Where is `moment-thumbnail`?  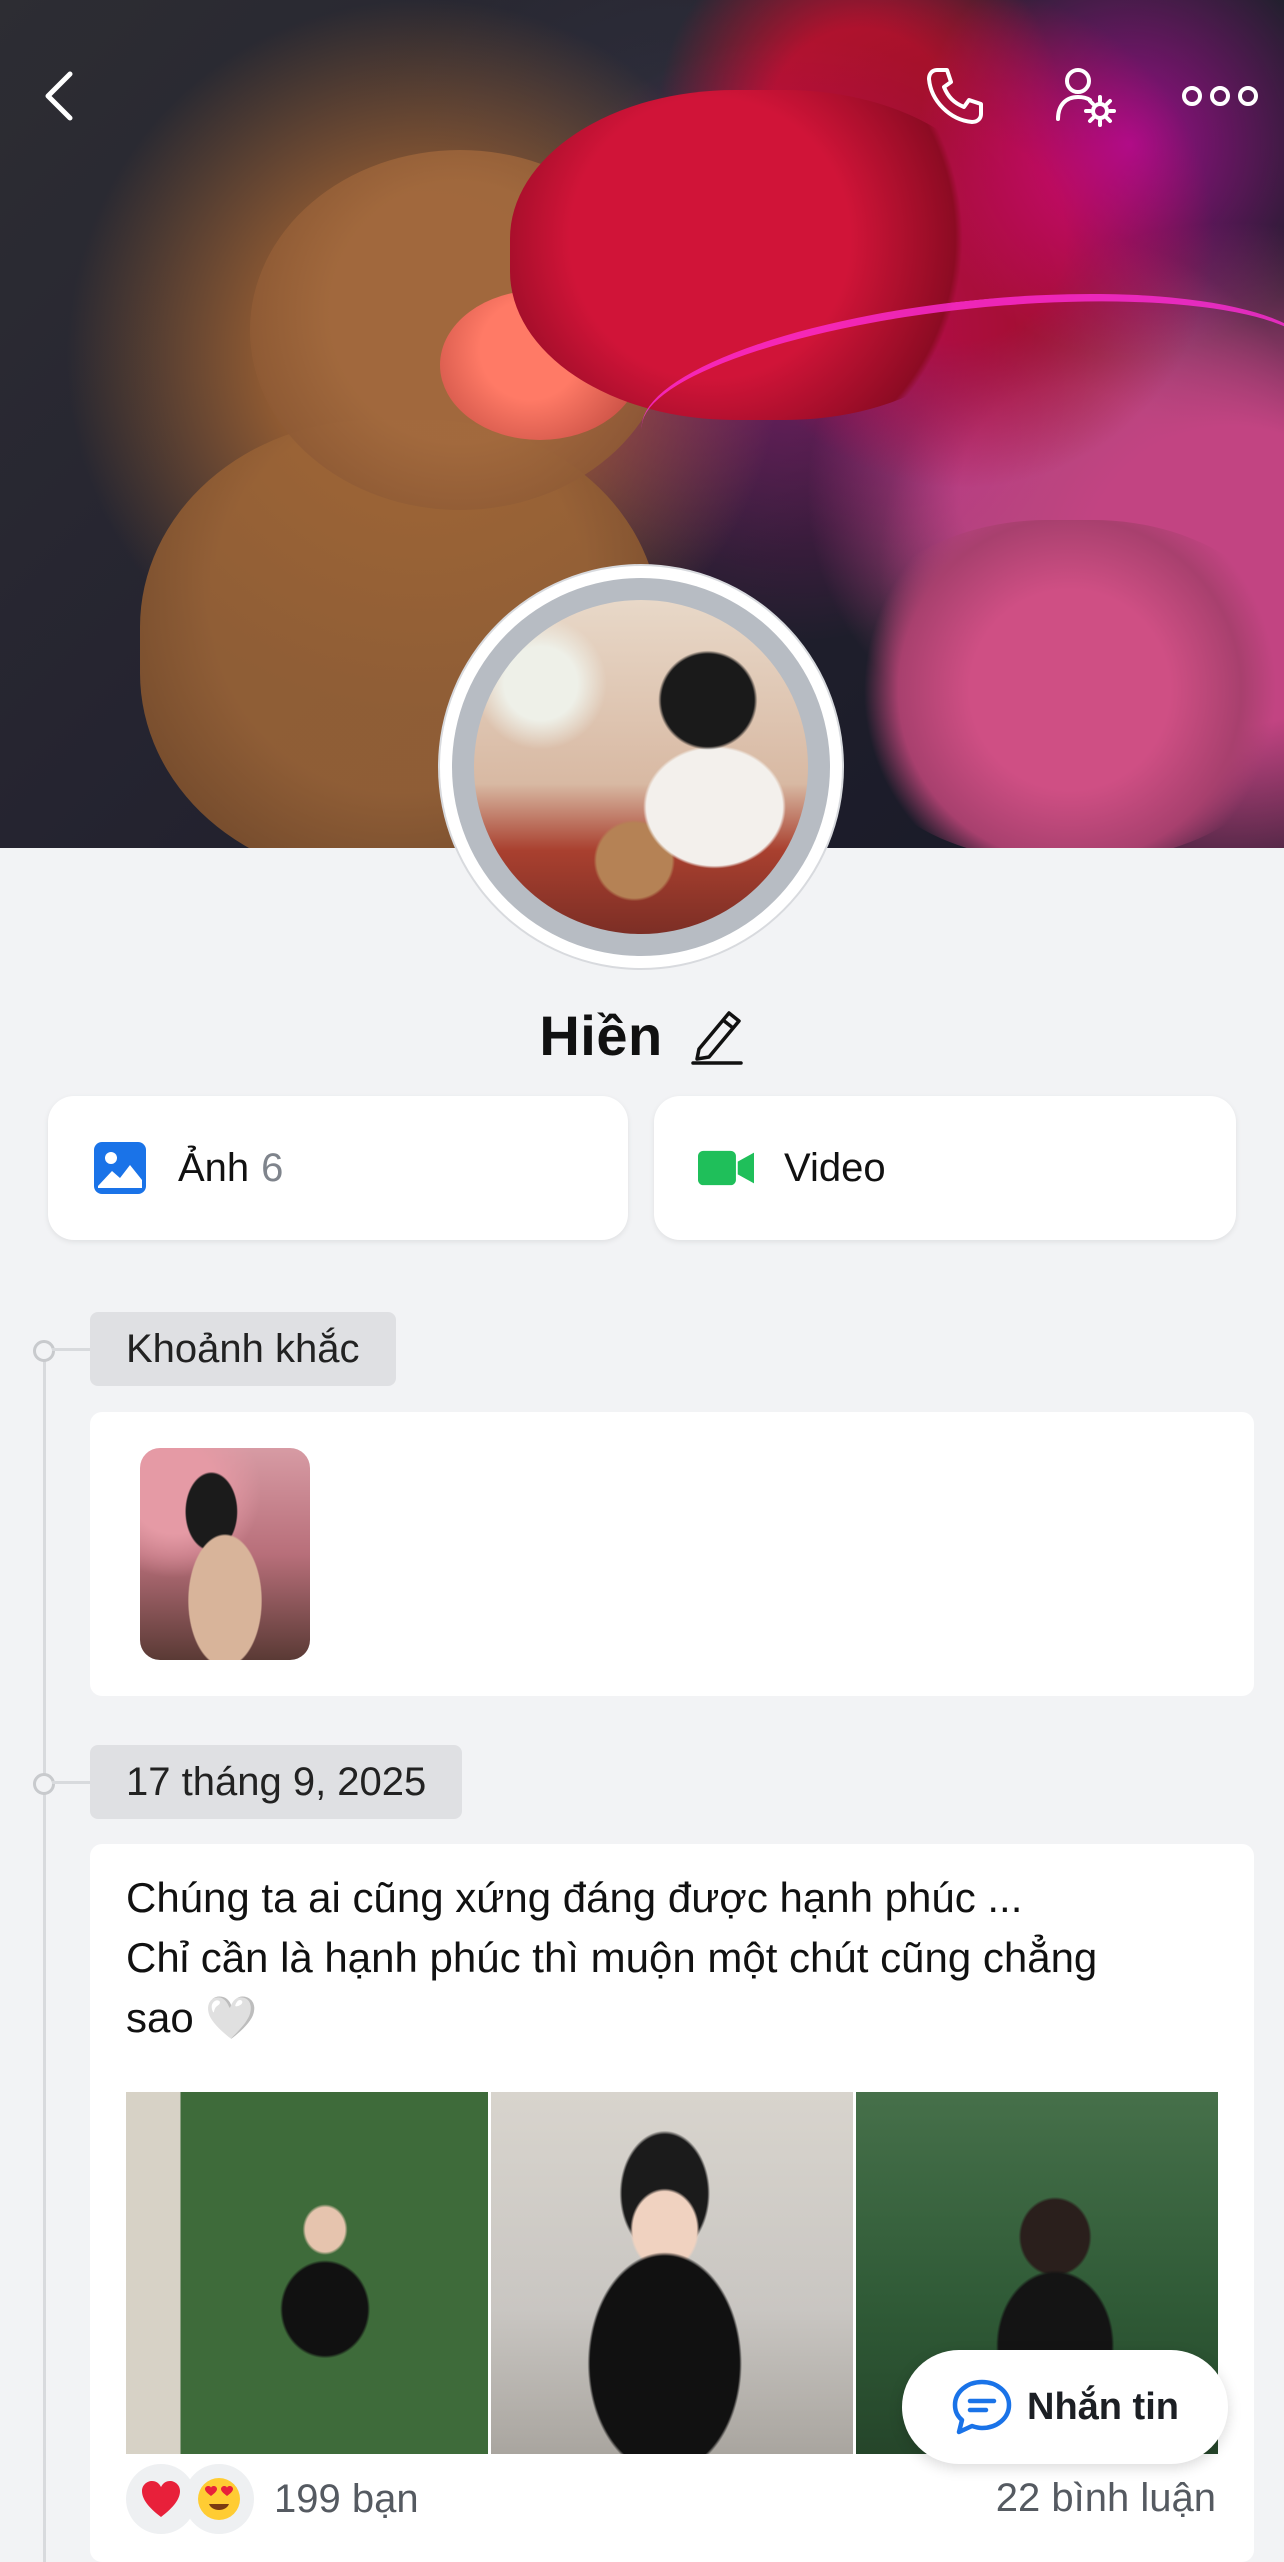 moment-thumbnail is located at coordinates (225, 1554).